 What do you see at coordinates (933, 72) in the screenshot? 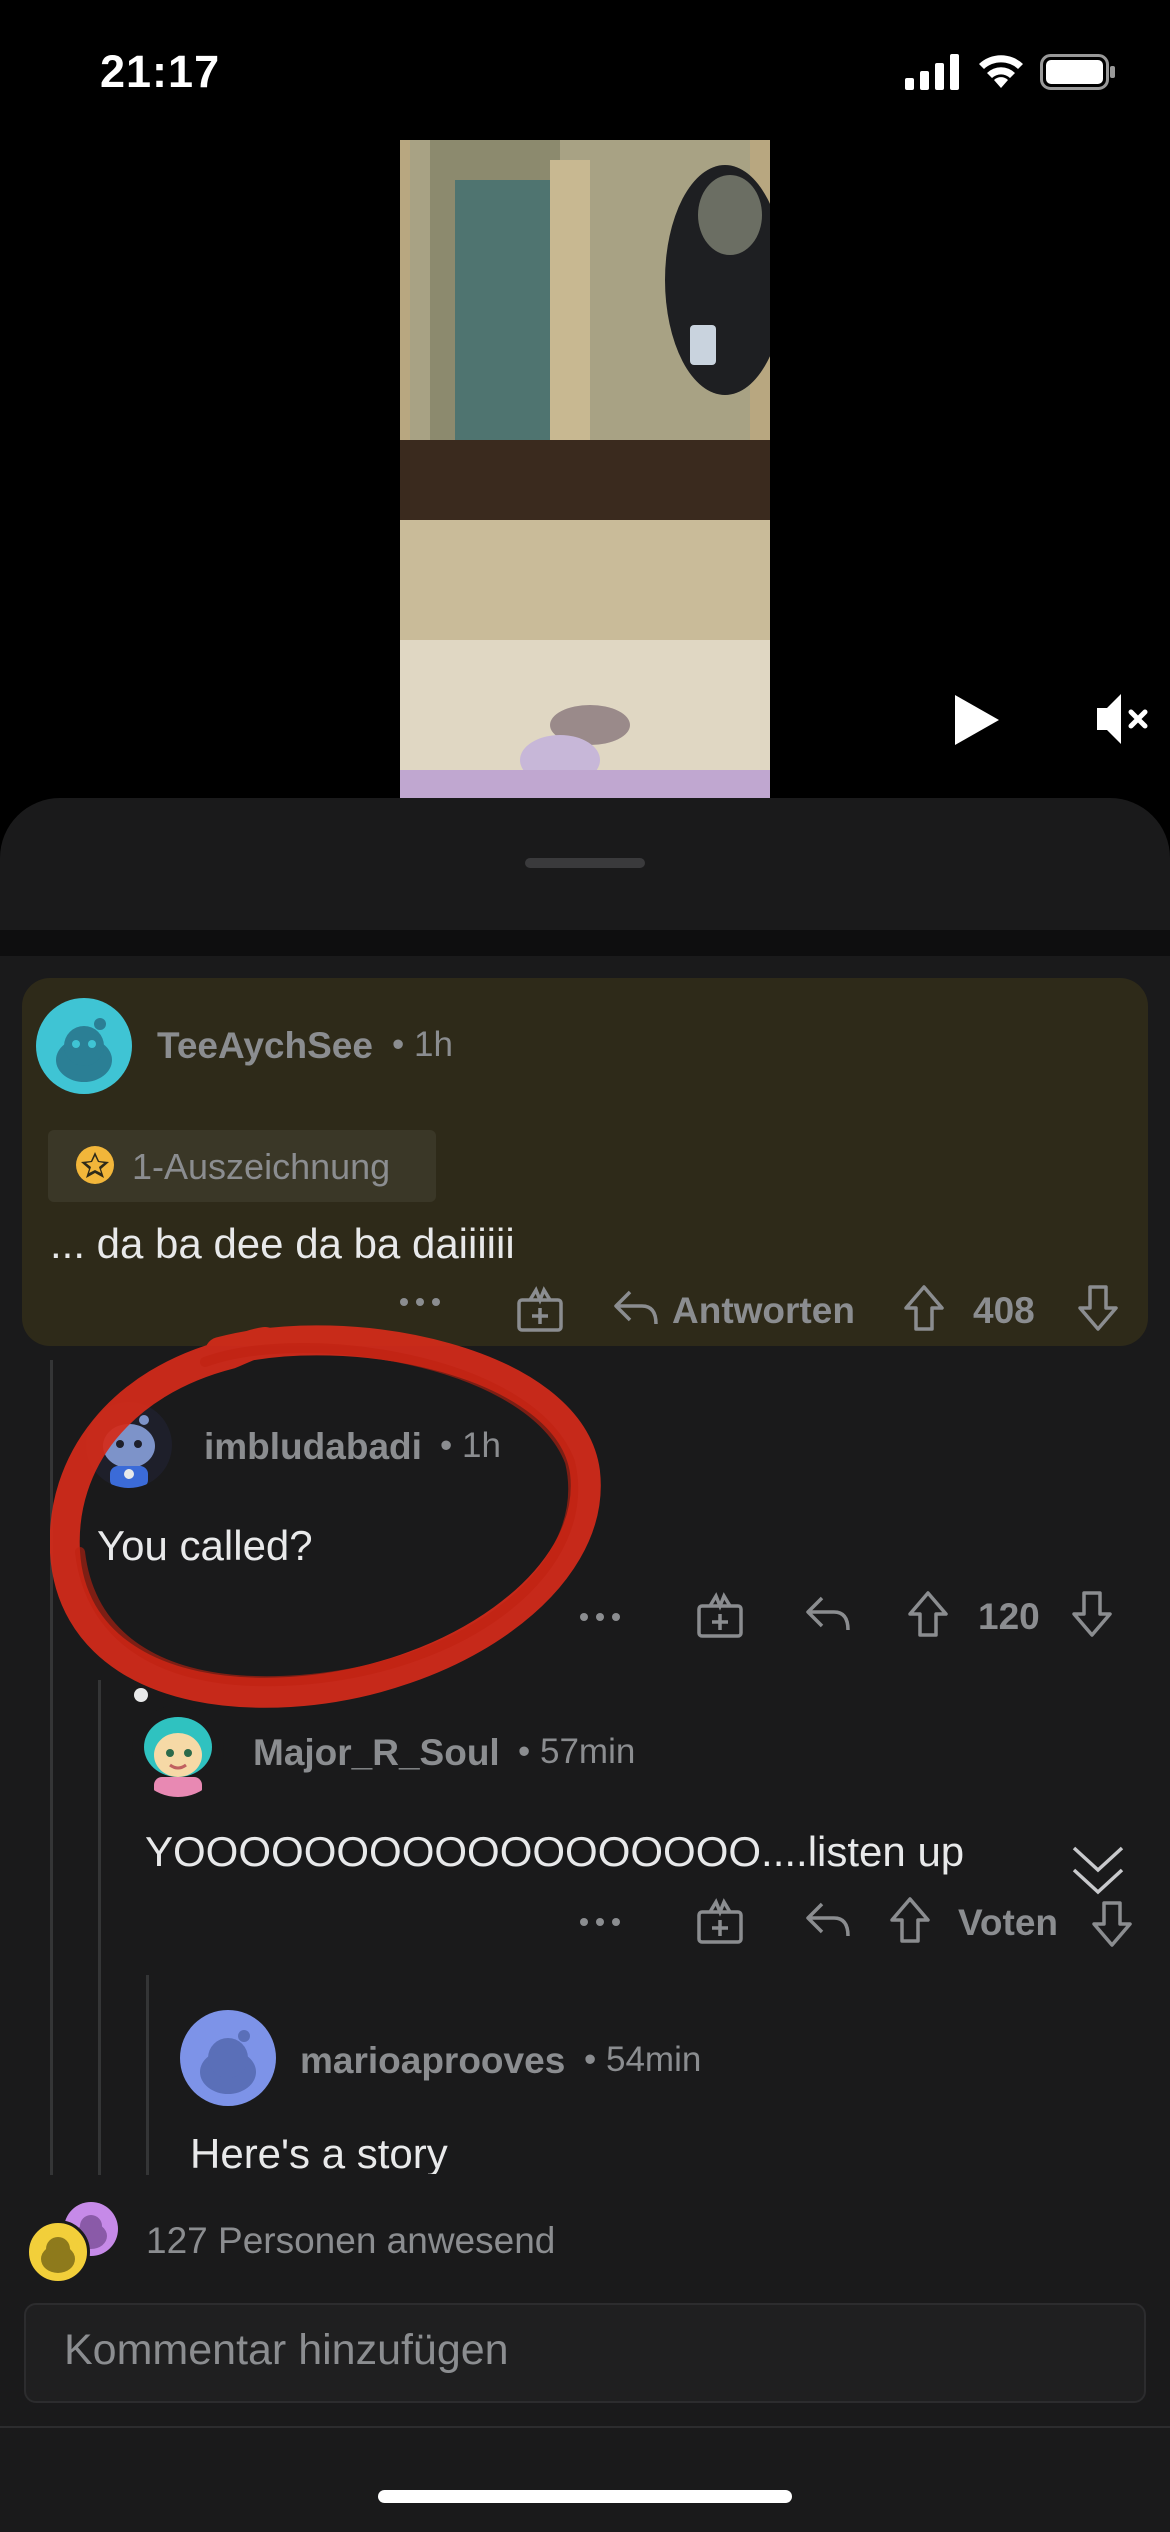
I see `cellular-signal-icon` at bounding box center [933, 72].